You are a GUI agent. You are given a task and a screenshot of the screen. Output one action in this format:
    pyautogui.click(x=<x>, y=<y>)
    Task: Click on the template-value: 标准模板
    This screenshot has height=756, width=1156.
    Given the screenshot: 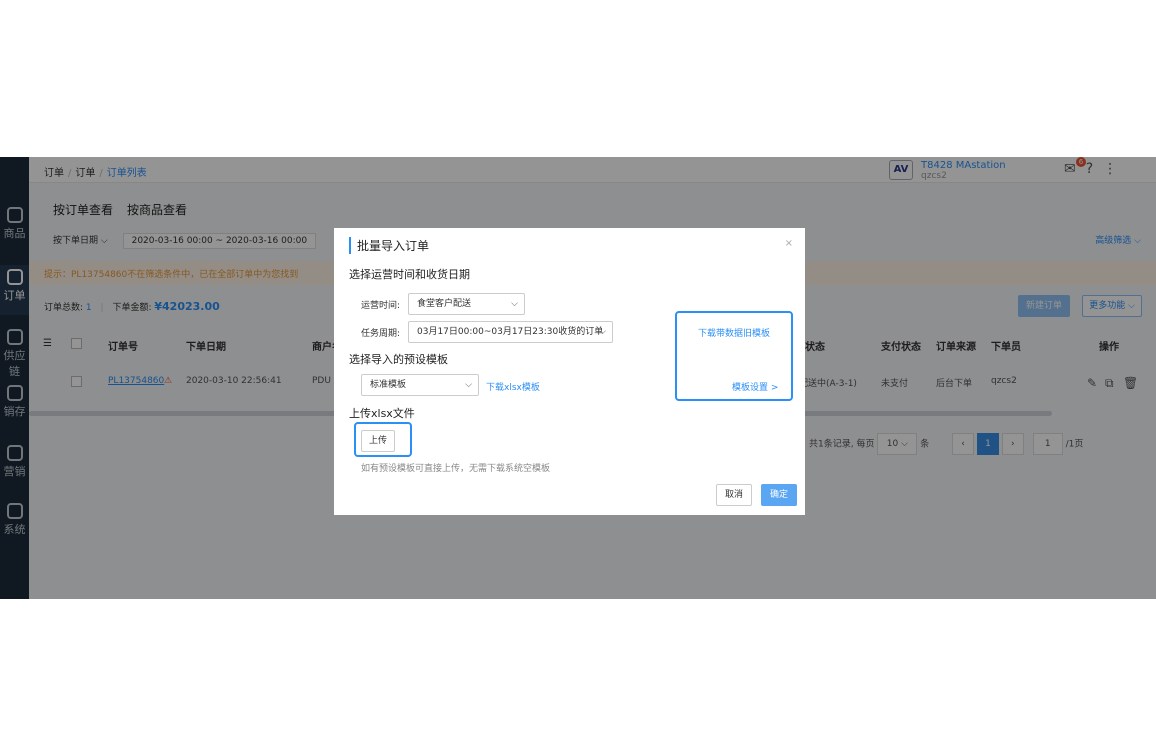 What is the action you would take?
    pyautogui.click(x=388, y=385)
    